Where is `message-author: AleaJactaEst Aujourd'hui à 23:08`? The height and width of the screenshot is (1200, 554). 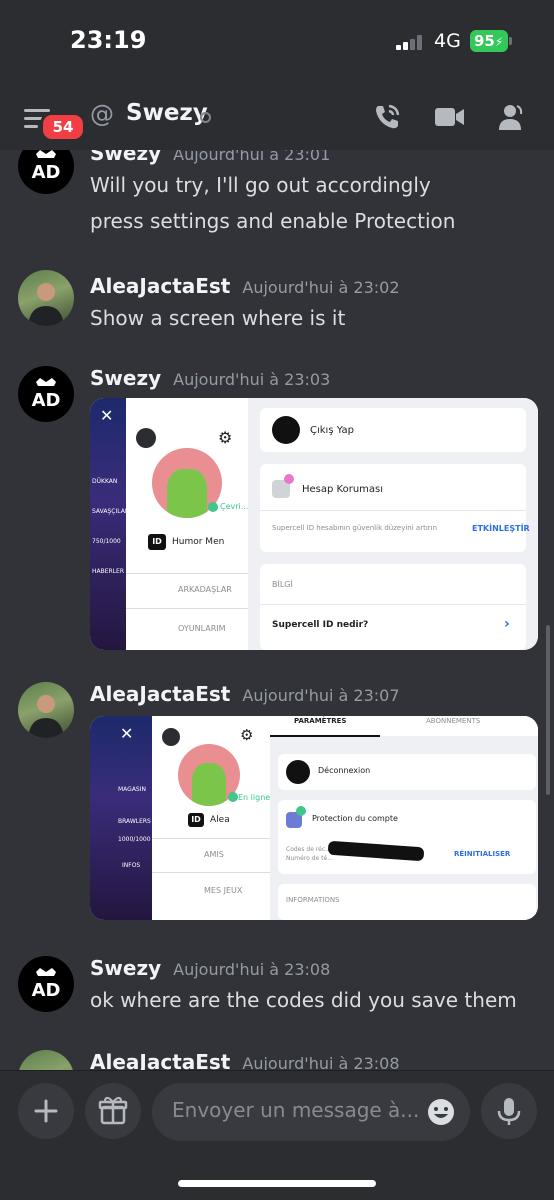 message-author: AleaJactaEst Aujourd'hui à 23:08 is located at coordinates (245, 1060).